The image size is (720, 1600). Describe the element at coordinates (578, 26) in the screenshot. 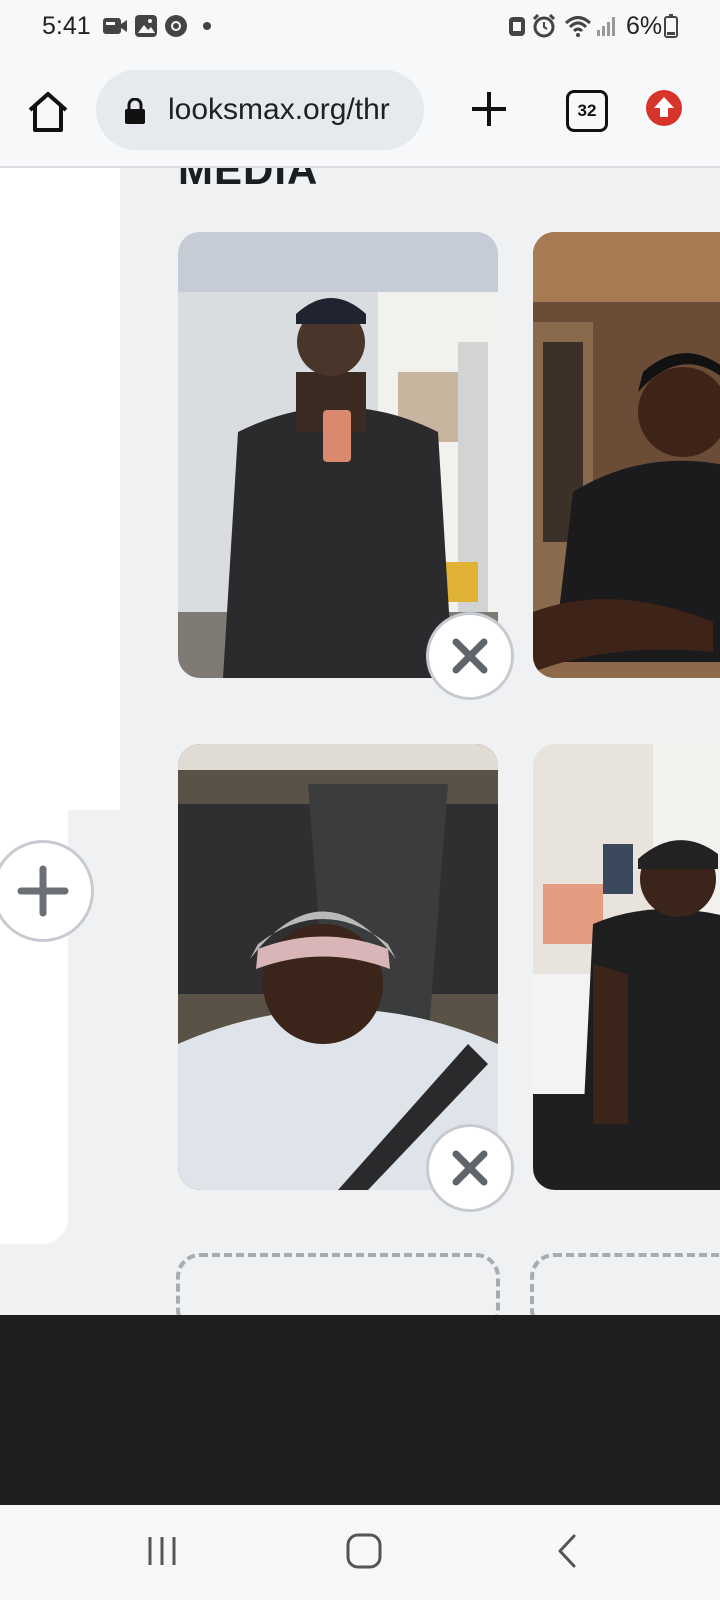

I see `wifi-icon` at that location.